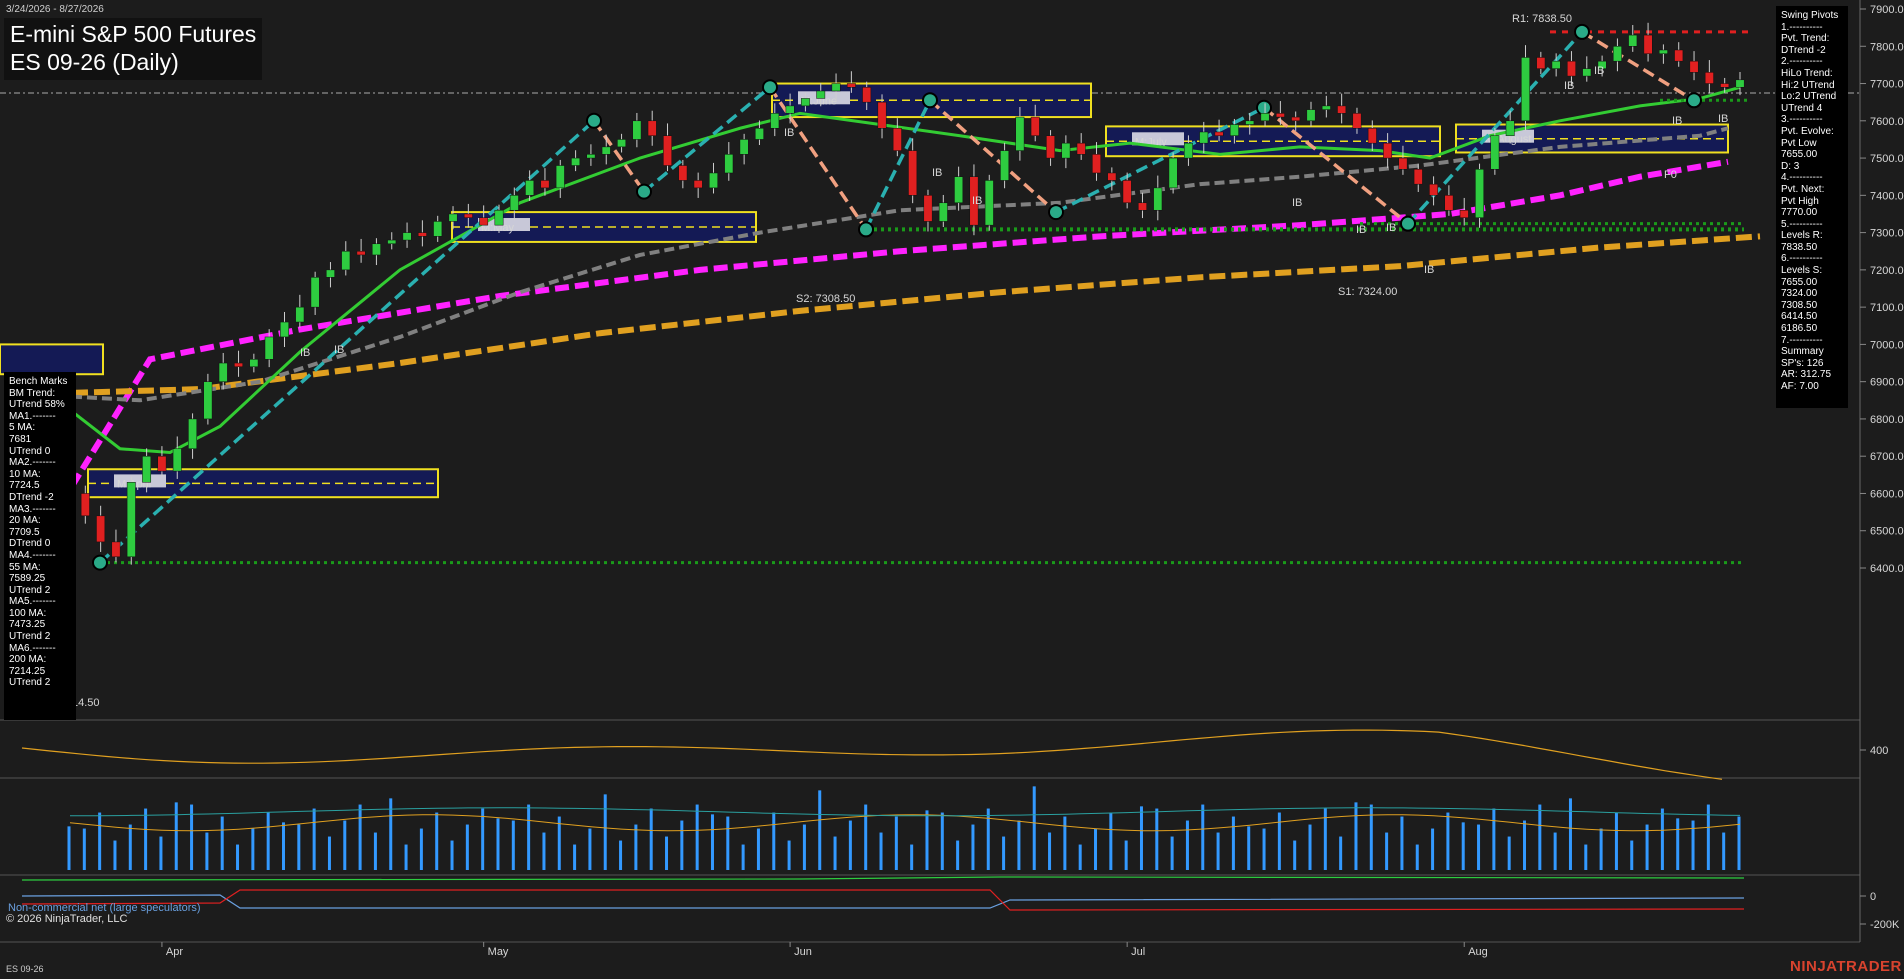 This screenshot has width=1904, height=979. I want to click on swing-segment, so click(707, 139).